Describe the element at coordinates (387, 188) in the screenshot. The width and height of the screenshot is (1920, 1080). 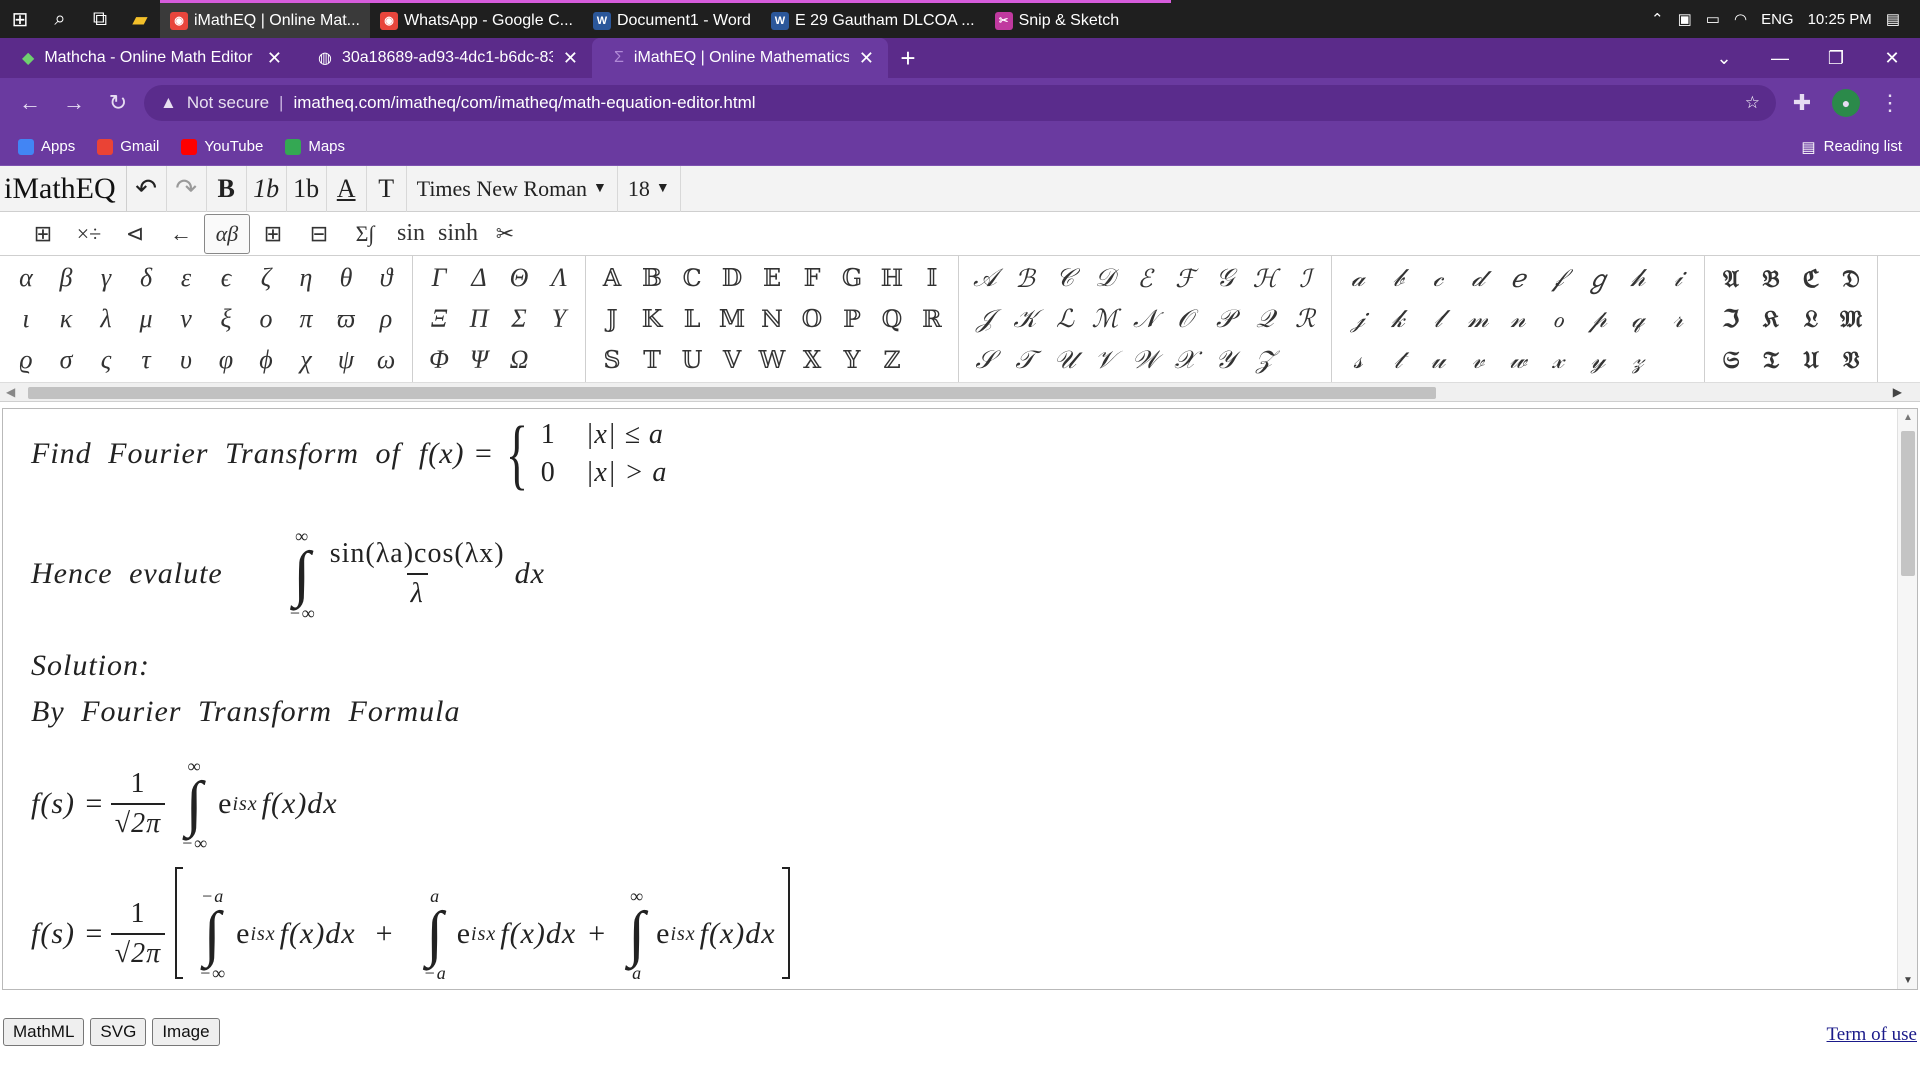
I see `text-mode-button: T` at that location.